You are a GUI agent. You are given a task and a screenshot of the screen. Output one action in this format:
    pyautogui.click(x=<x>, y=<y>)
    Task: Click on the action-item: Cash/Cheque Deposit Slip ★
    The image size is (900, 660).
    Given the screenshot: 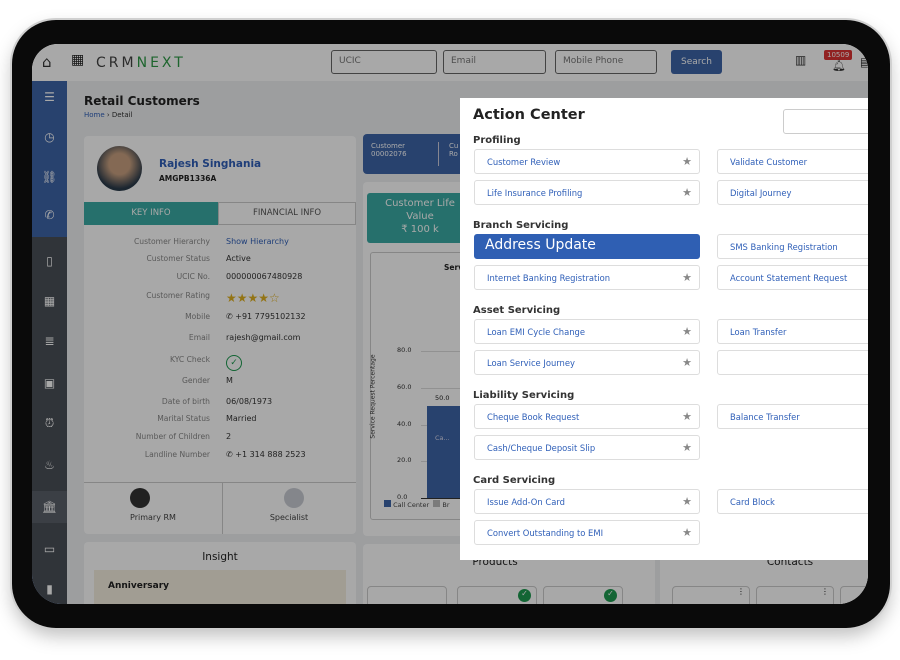 What is the action you would take?
    pyautogui.click(x=587, y=447)
    